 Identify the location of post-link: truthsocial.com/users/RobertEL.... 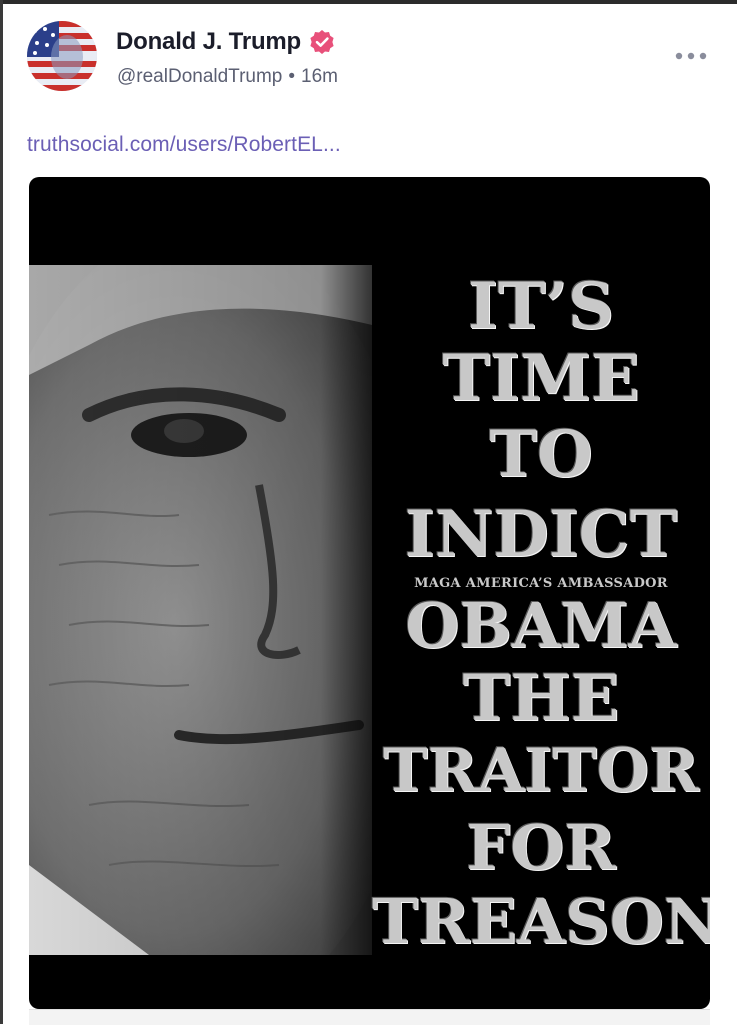
(184, 145).